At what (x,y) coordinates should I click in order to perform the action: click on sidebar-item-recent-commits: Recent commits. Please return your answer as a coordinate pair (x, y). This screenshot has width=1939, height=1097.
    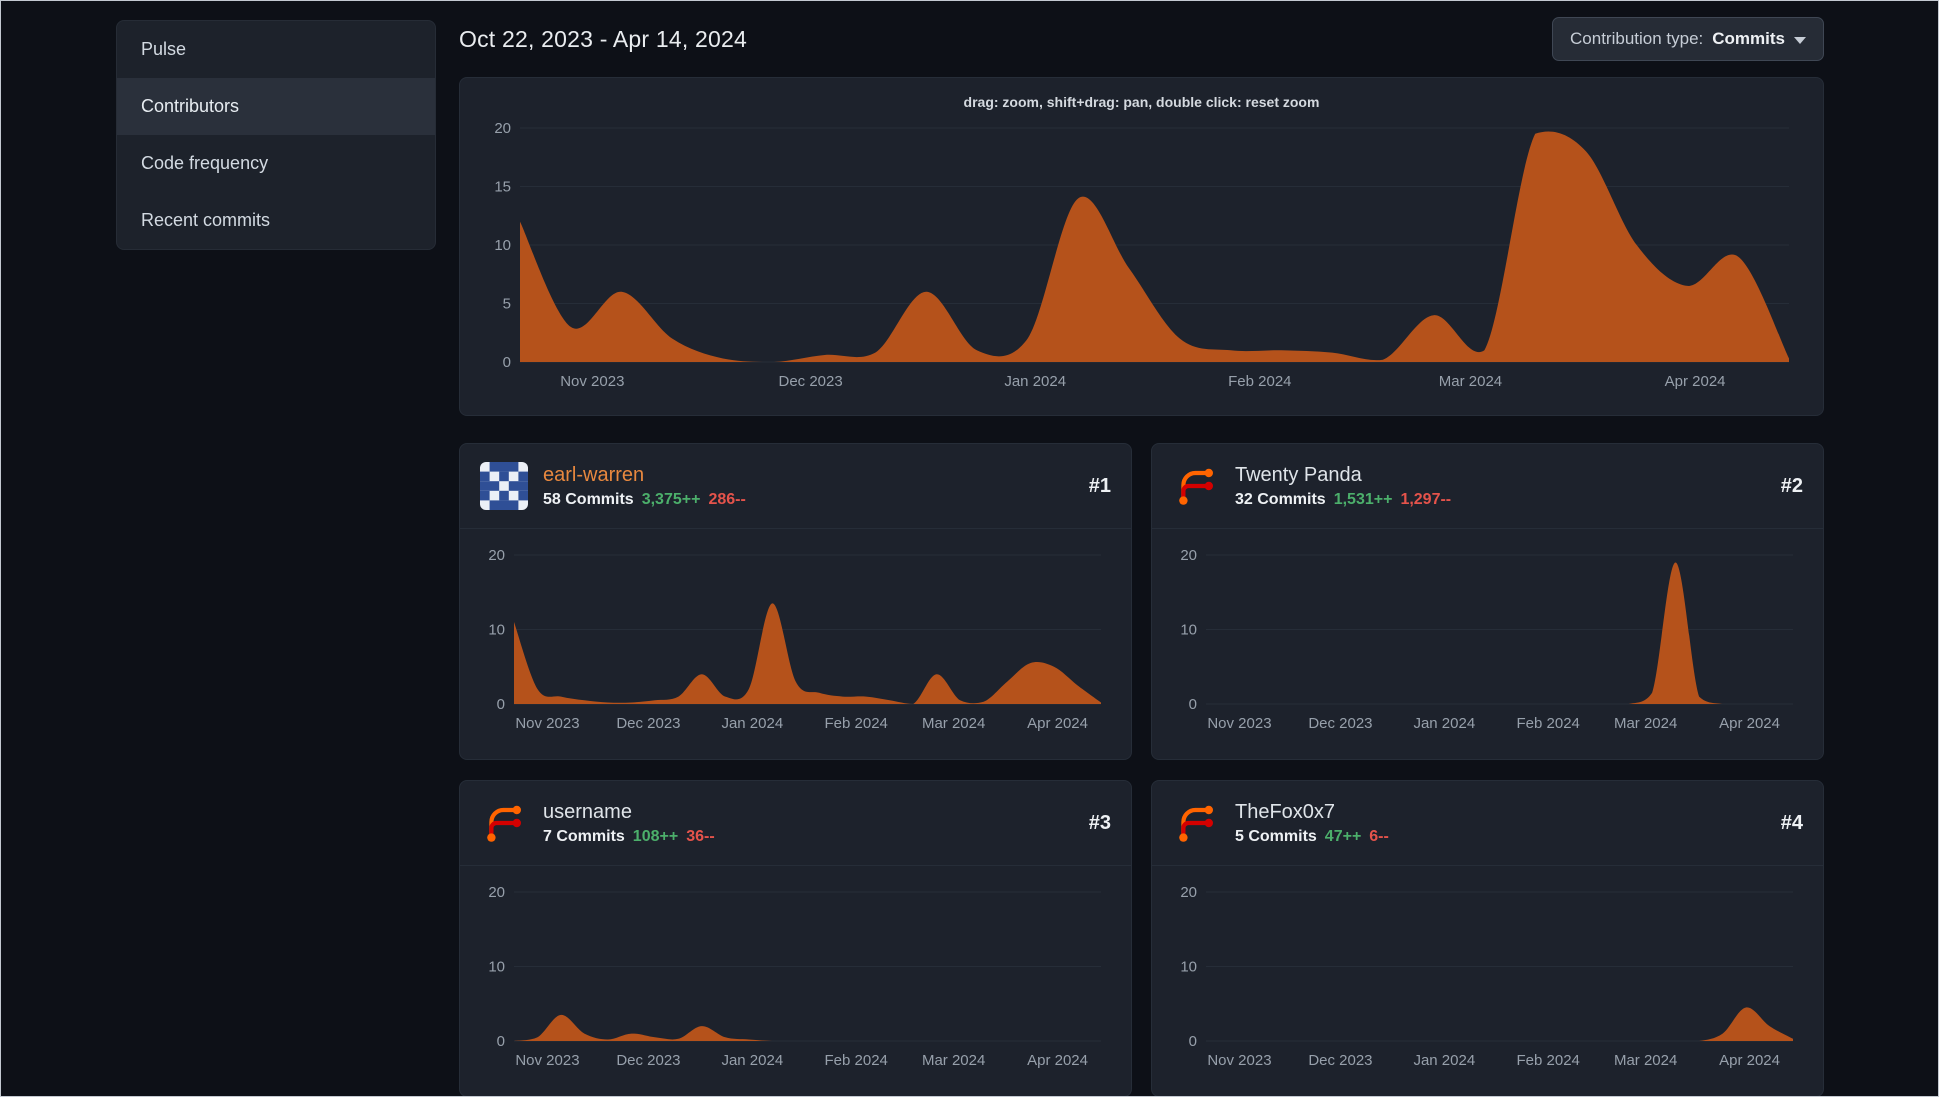
    Looking at the image, I should click on (276, 220).